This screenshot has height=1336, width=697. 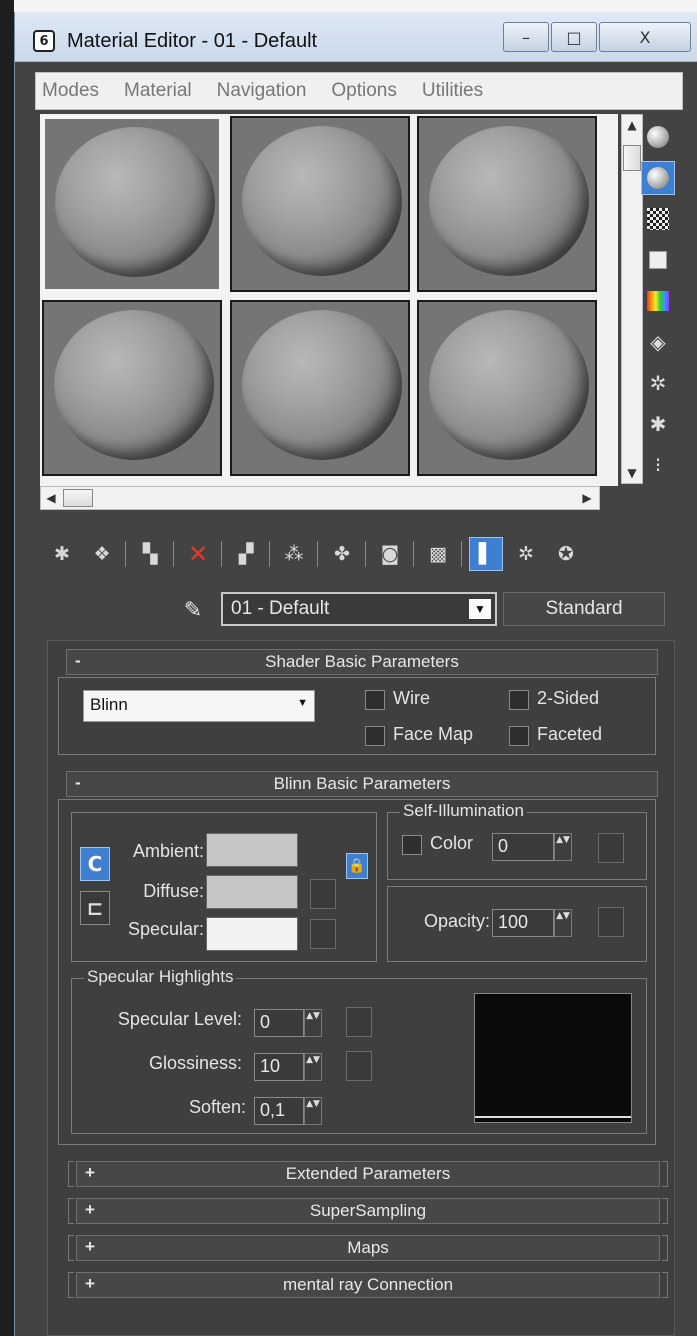 I want to click on rollout-title: mental ray Connection, so click(x=368, y=1284).